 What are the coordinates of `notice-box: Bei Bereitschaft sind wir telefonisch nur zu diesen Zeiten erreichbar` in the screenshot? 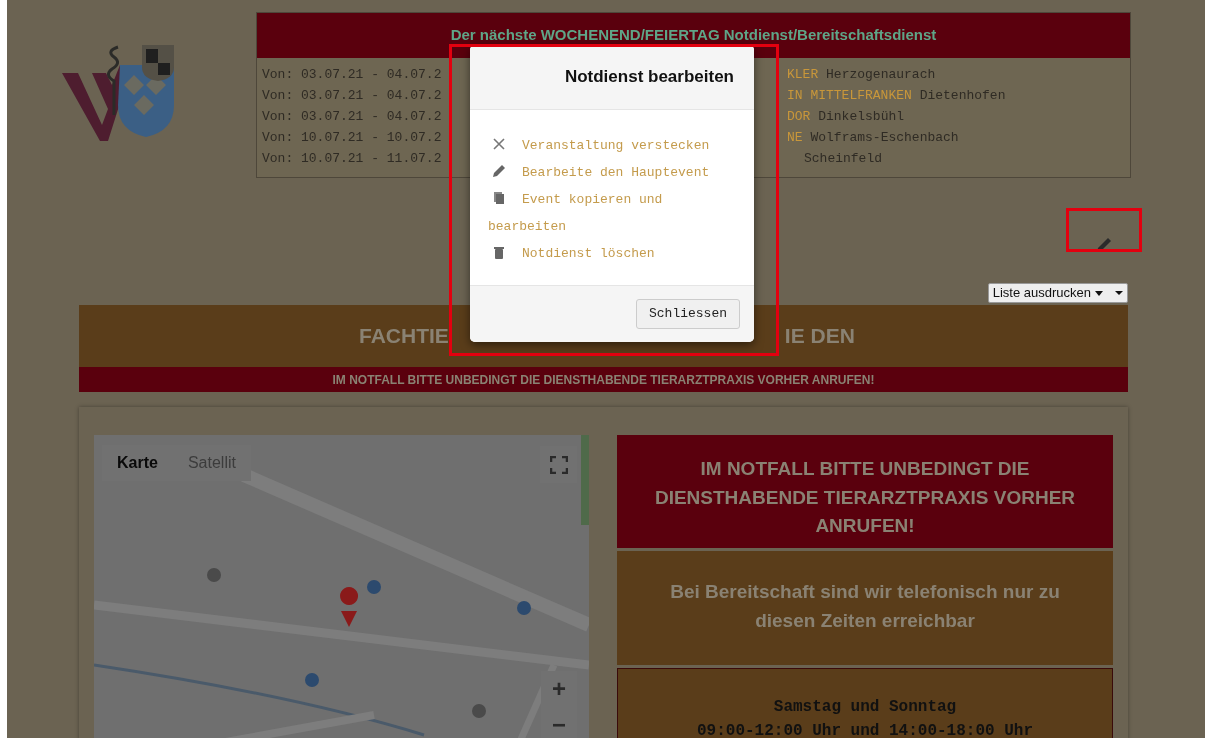 It's located at (865, 608).